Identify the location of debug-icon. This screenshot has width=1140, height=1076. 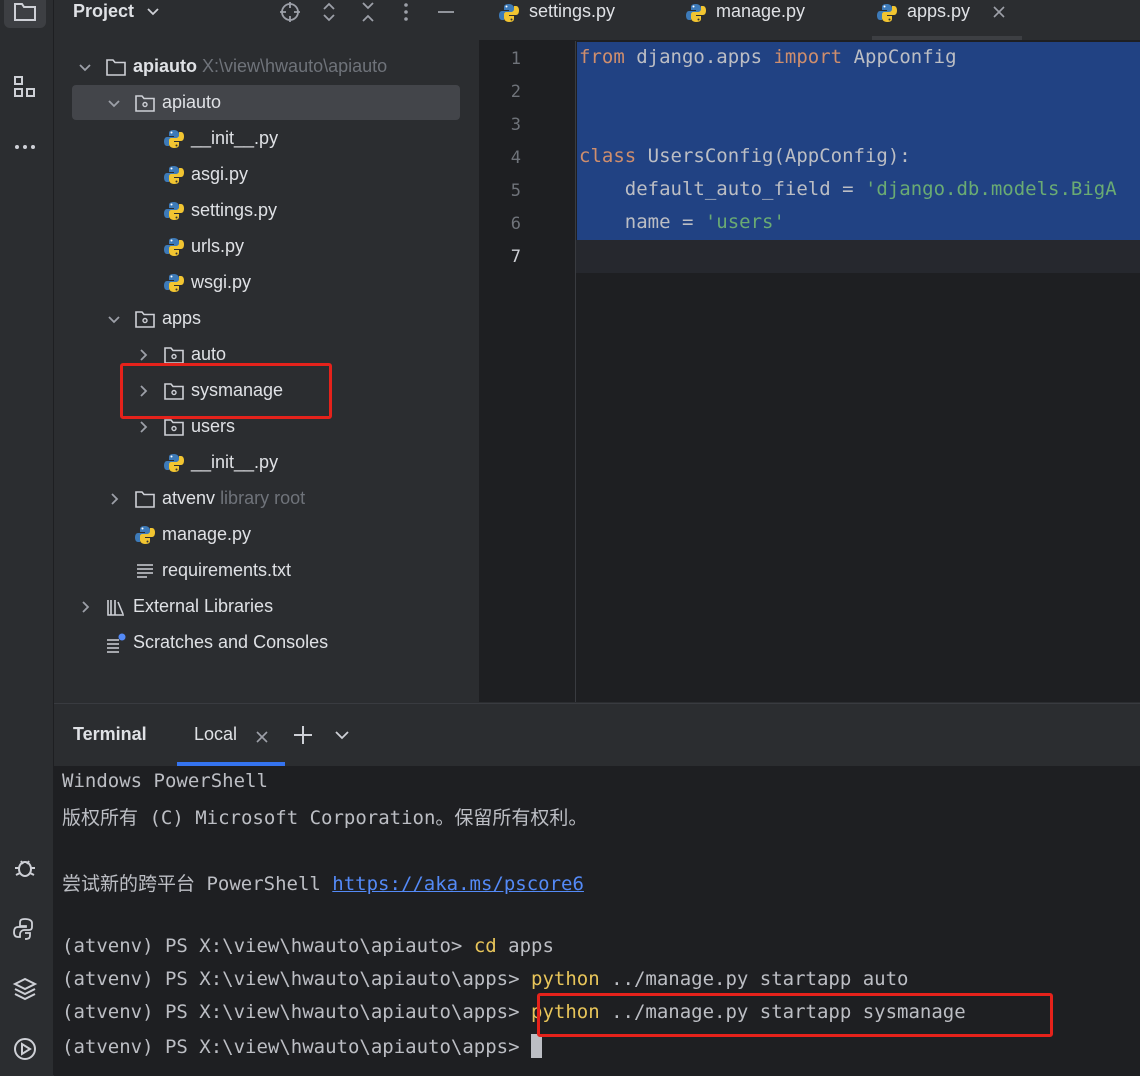
(25, 867).